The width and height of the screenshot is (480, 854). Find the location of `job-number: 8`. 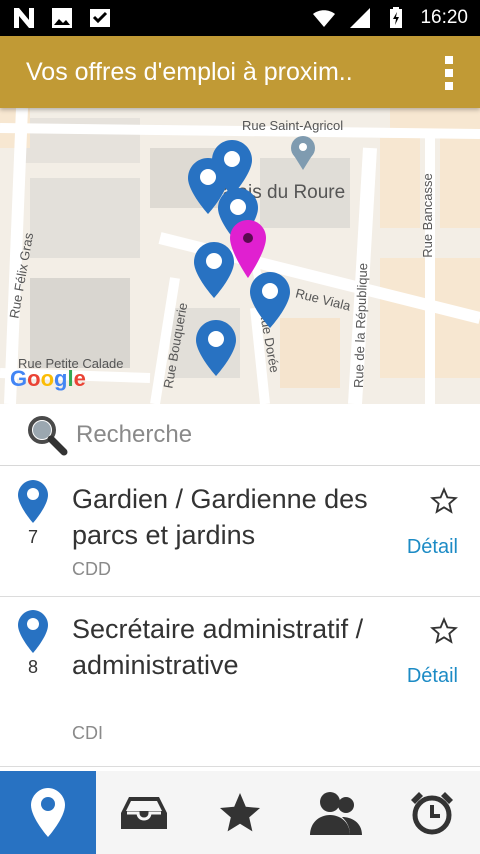

job-number: 8 is located at coordinates (32, 667).